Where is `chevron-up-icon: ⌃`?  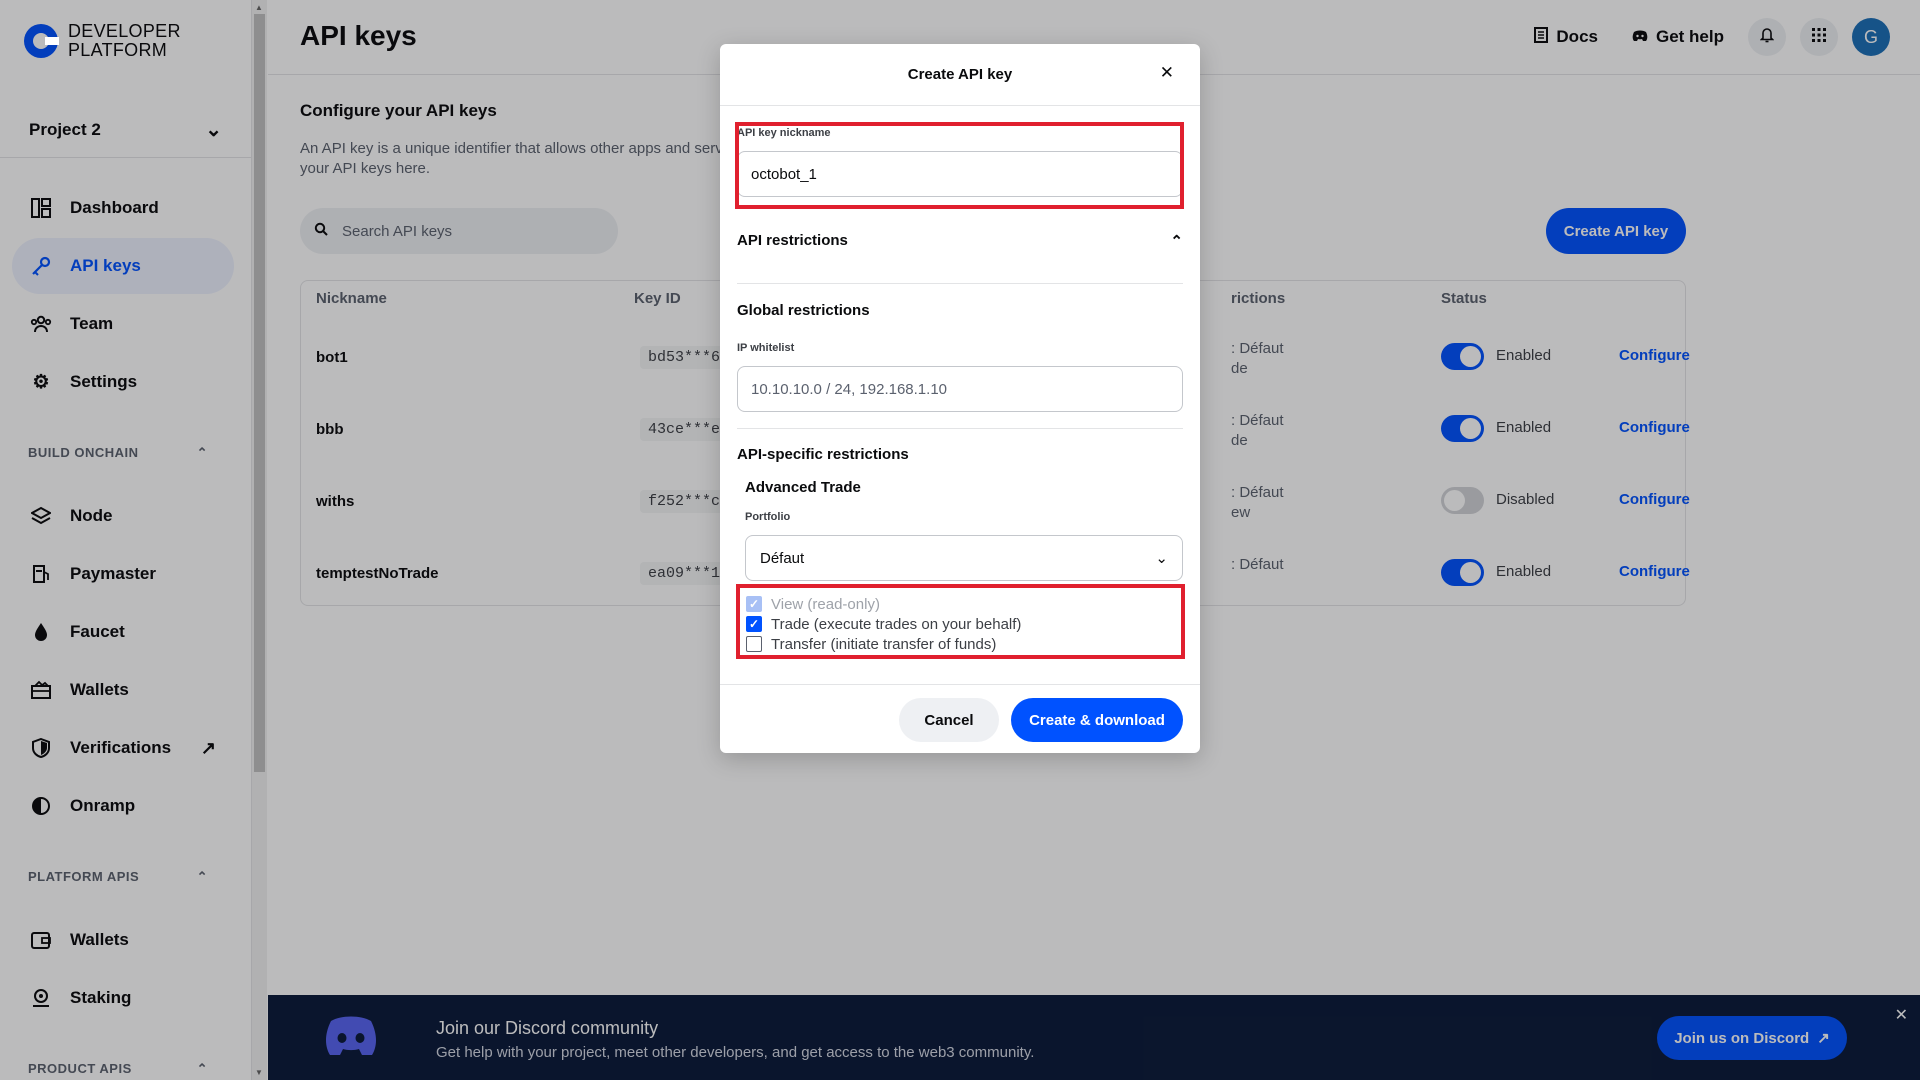
chevron-up-icon: ⌃ is located at coordinates (1176, 241).